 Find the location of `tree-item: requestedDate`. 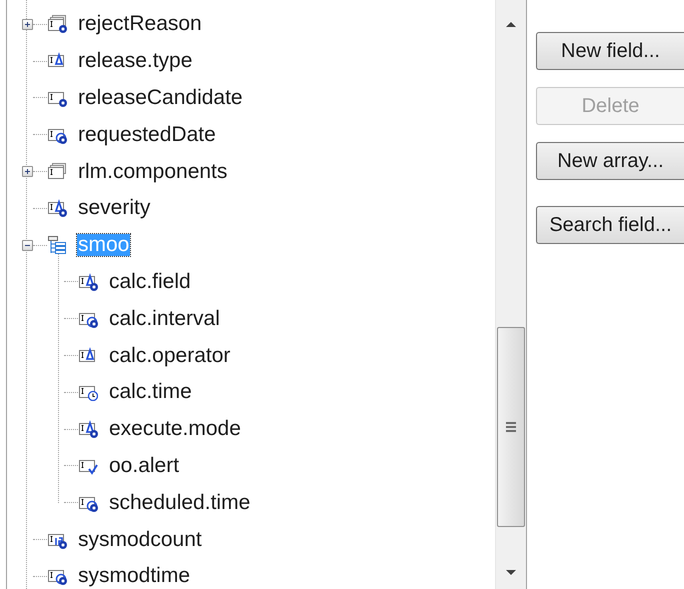

tree-item: requestedDate is located at coordinates (147, 135).